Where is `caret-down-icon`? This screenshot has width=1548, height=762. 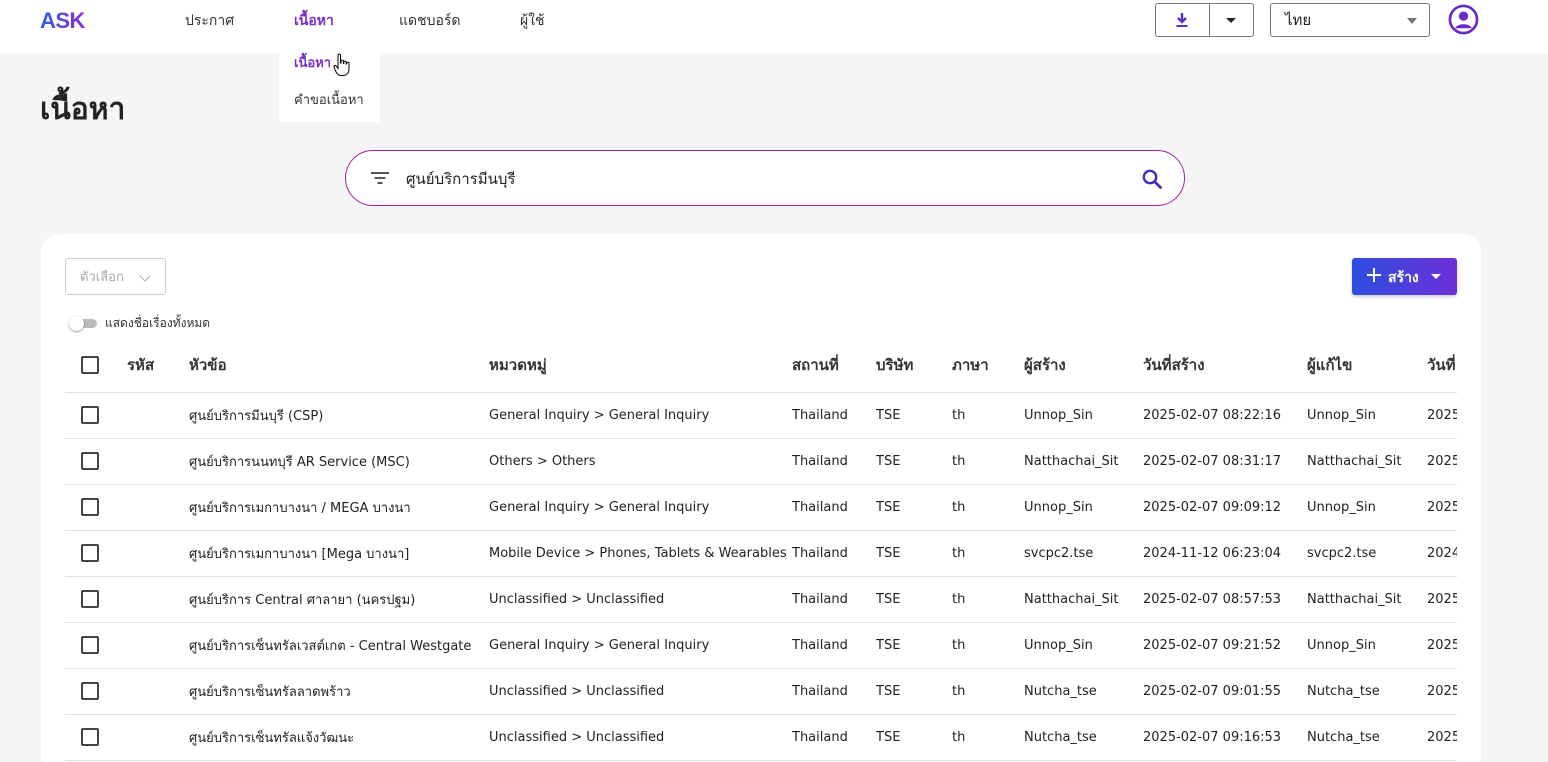 caret-down-icon is located at coordinates (1231, 20).